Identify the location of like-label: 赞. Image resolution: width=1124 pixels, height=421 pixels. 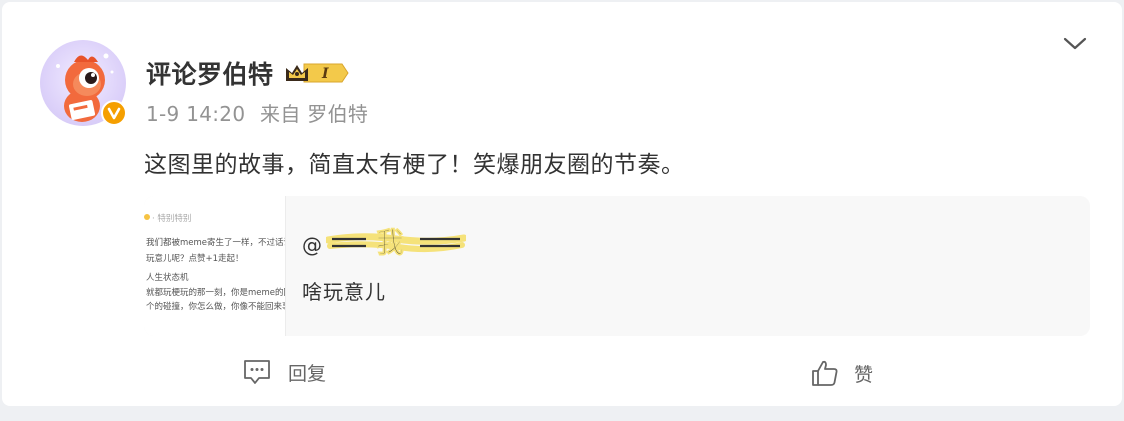
(864, 374).